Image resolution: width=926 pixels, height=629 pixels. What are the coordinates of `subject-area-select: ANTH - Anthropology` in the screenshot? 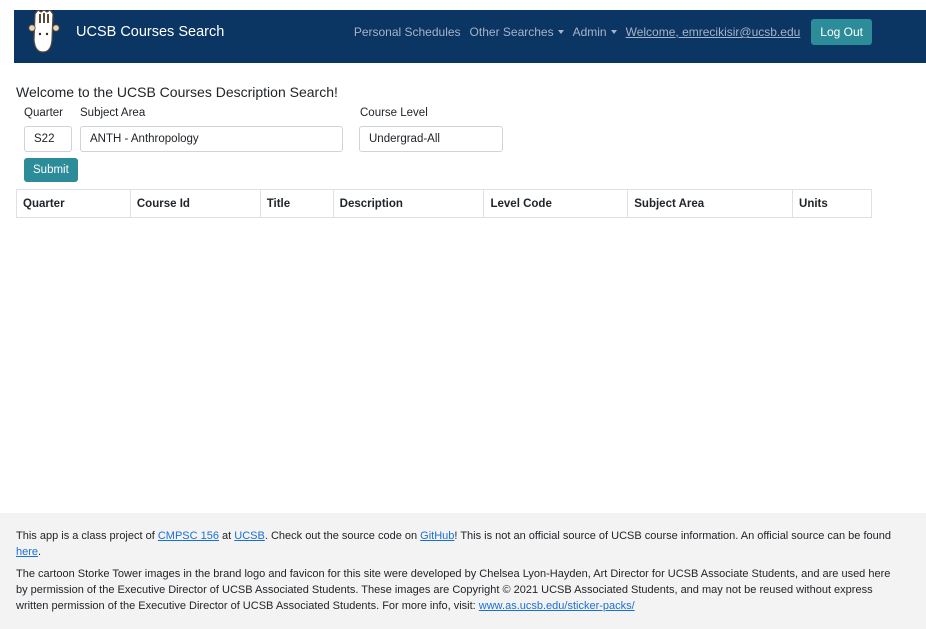 It's located at (211, 139).